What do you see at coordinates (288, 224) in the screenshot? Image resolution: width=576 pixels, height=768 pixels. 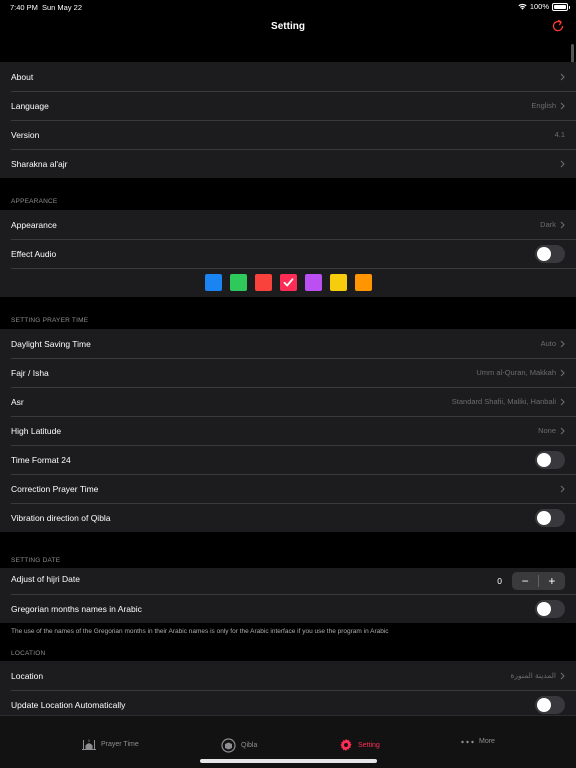 I see `appearance-row: Appearance Dark` at bounding box center [288, 224].